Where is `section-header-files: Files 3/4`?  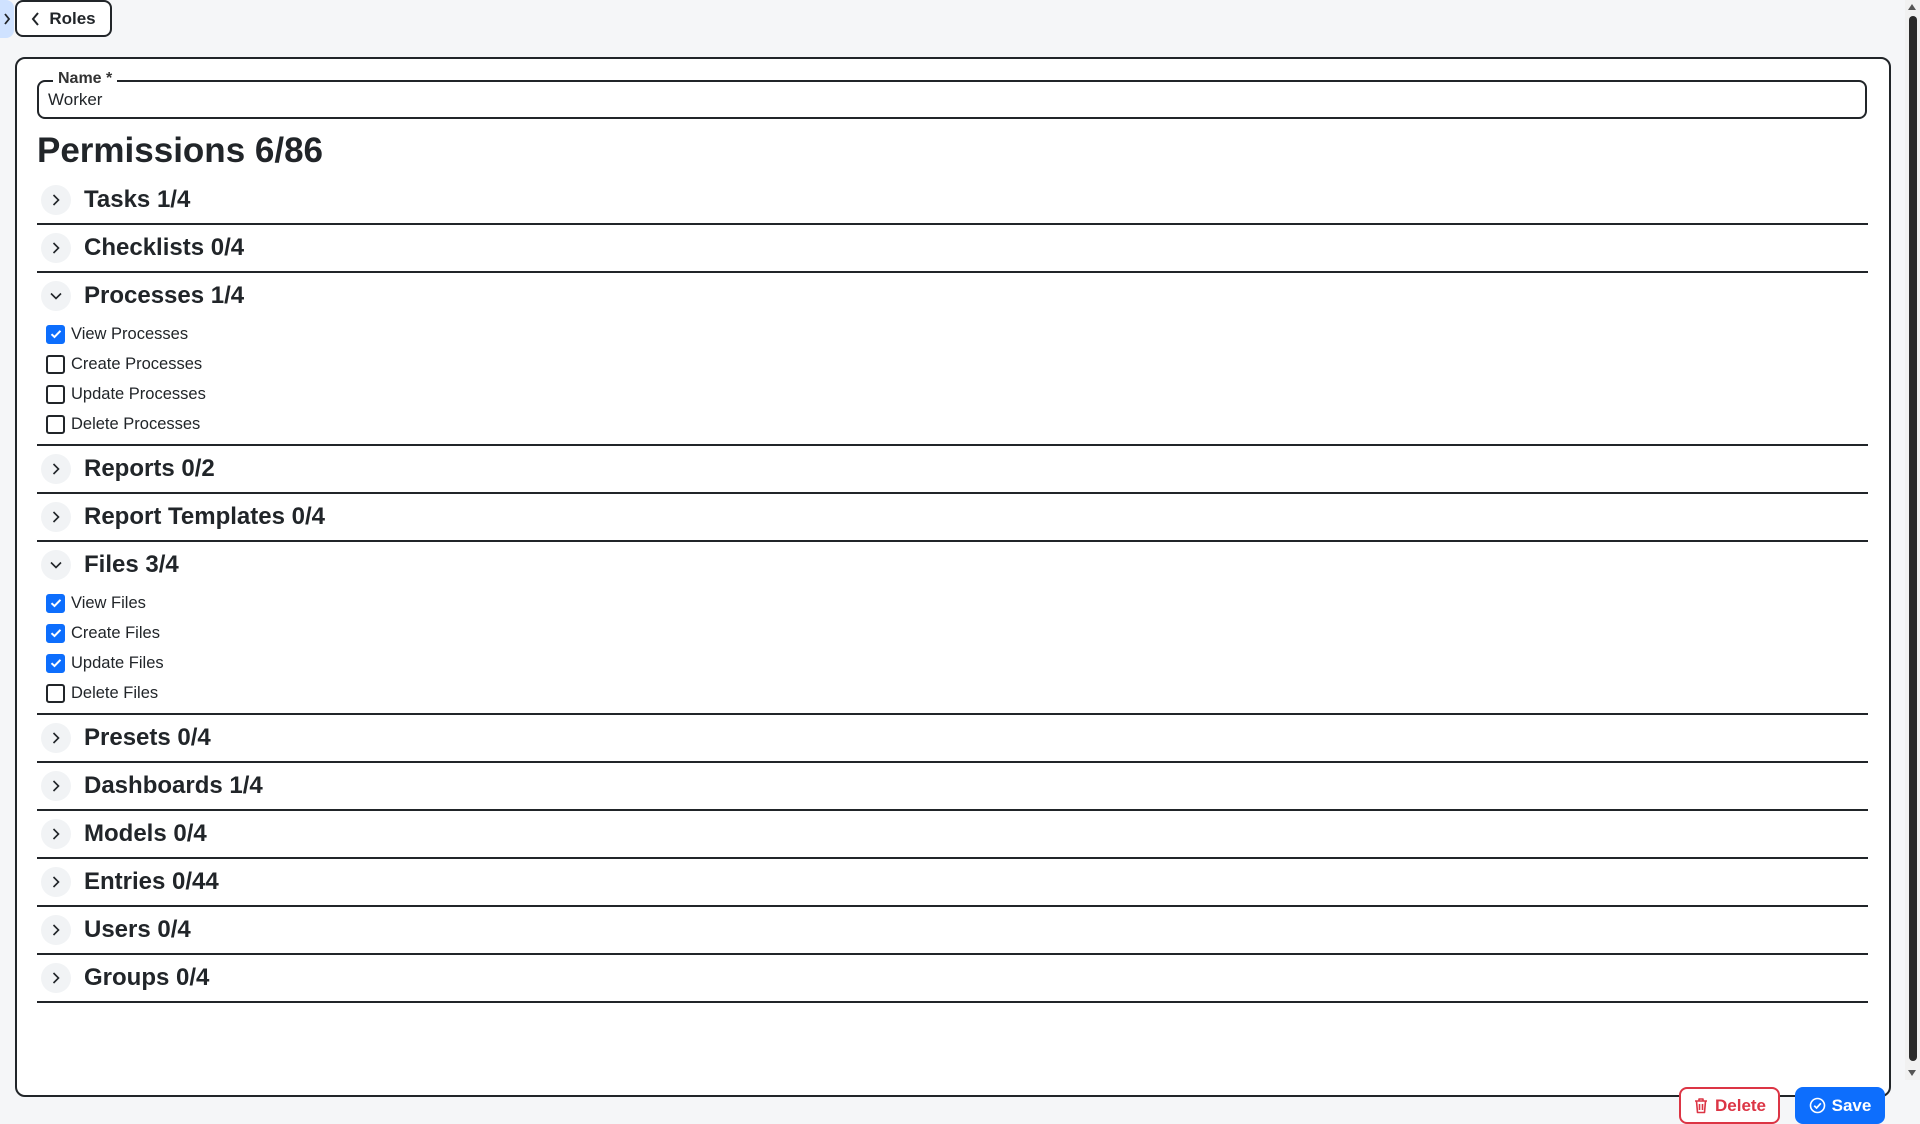
section-header-files: Files 3/4 is located at coordinates (952, 565).